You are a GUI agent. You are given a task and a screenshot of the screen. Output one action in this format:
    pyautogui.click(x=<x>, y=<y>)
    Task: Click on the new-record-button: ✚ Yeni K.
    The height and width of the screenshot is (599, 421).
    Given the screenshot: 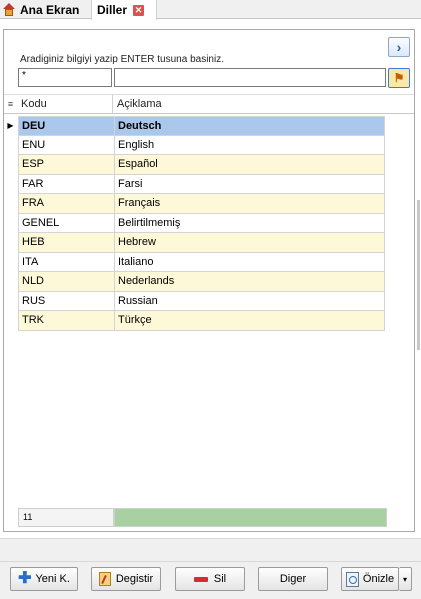 What is the action you would take?
    pyautogui.click(x=44, y=579)
    